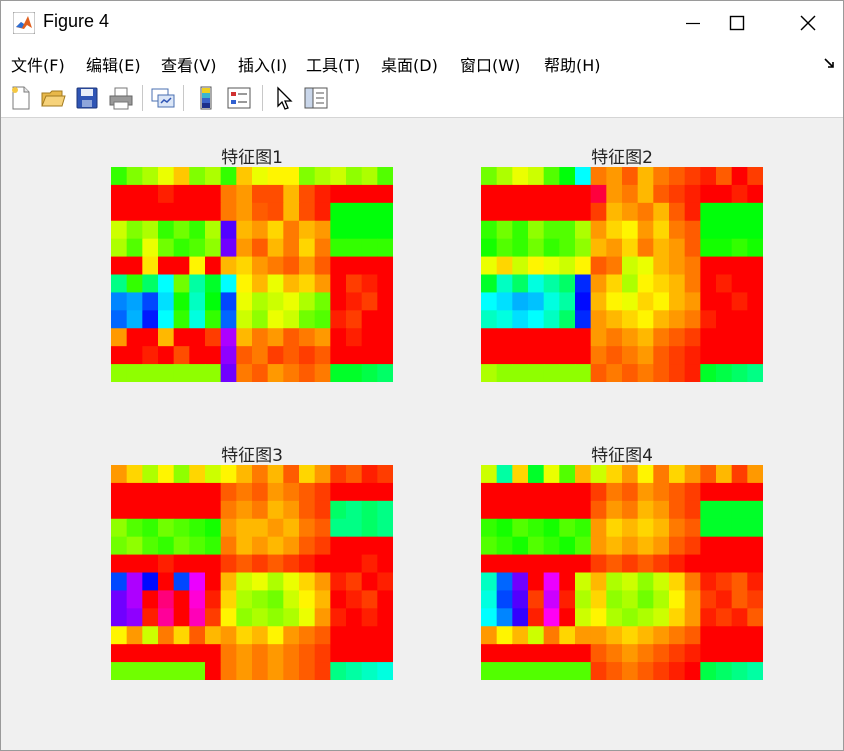 The height and width of the screenshot is (751, 844). Describe the element at coordinates (490, 64) in the screenshot. I see `menu-window: 窗口(W)` at that location.